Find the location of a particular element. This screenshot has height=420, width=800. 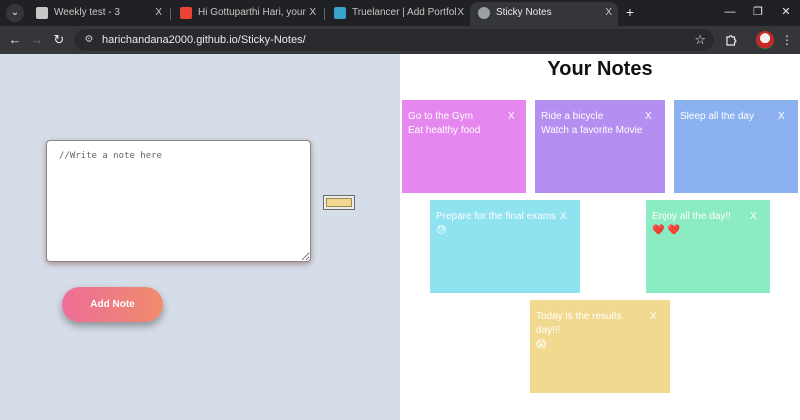

sticky-note: Enjoy all the day!! ❤️ ❤️ X is located at coordinates (708, 246).